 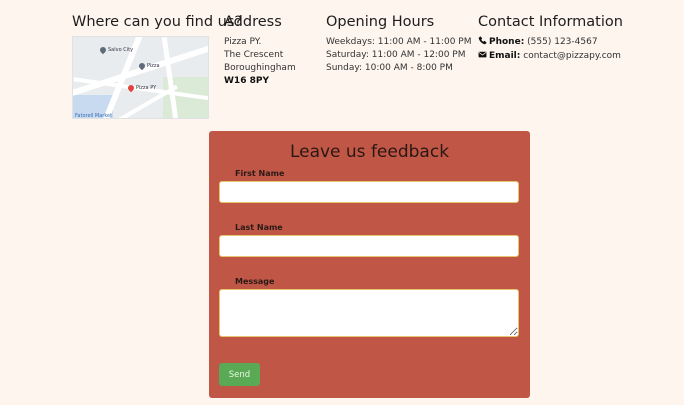 I want to click on find-us-title: Where can you find us?, so click(x=157, y=22).